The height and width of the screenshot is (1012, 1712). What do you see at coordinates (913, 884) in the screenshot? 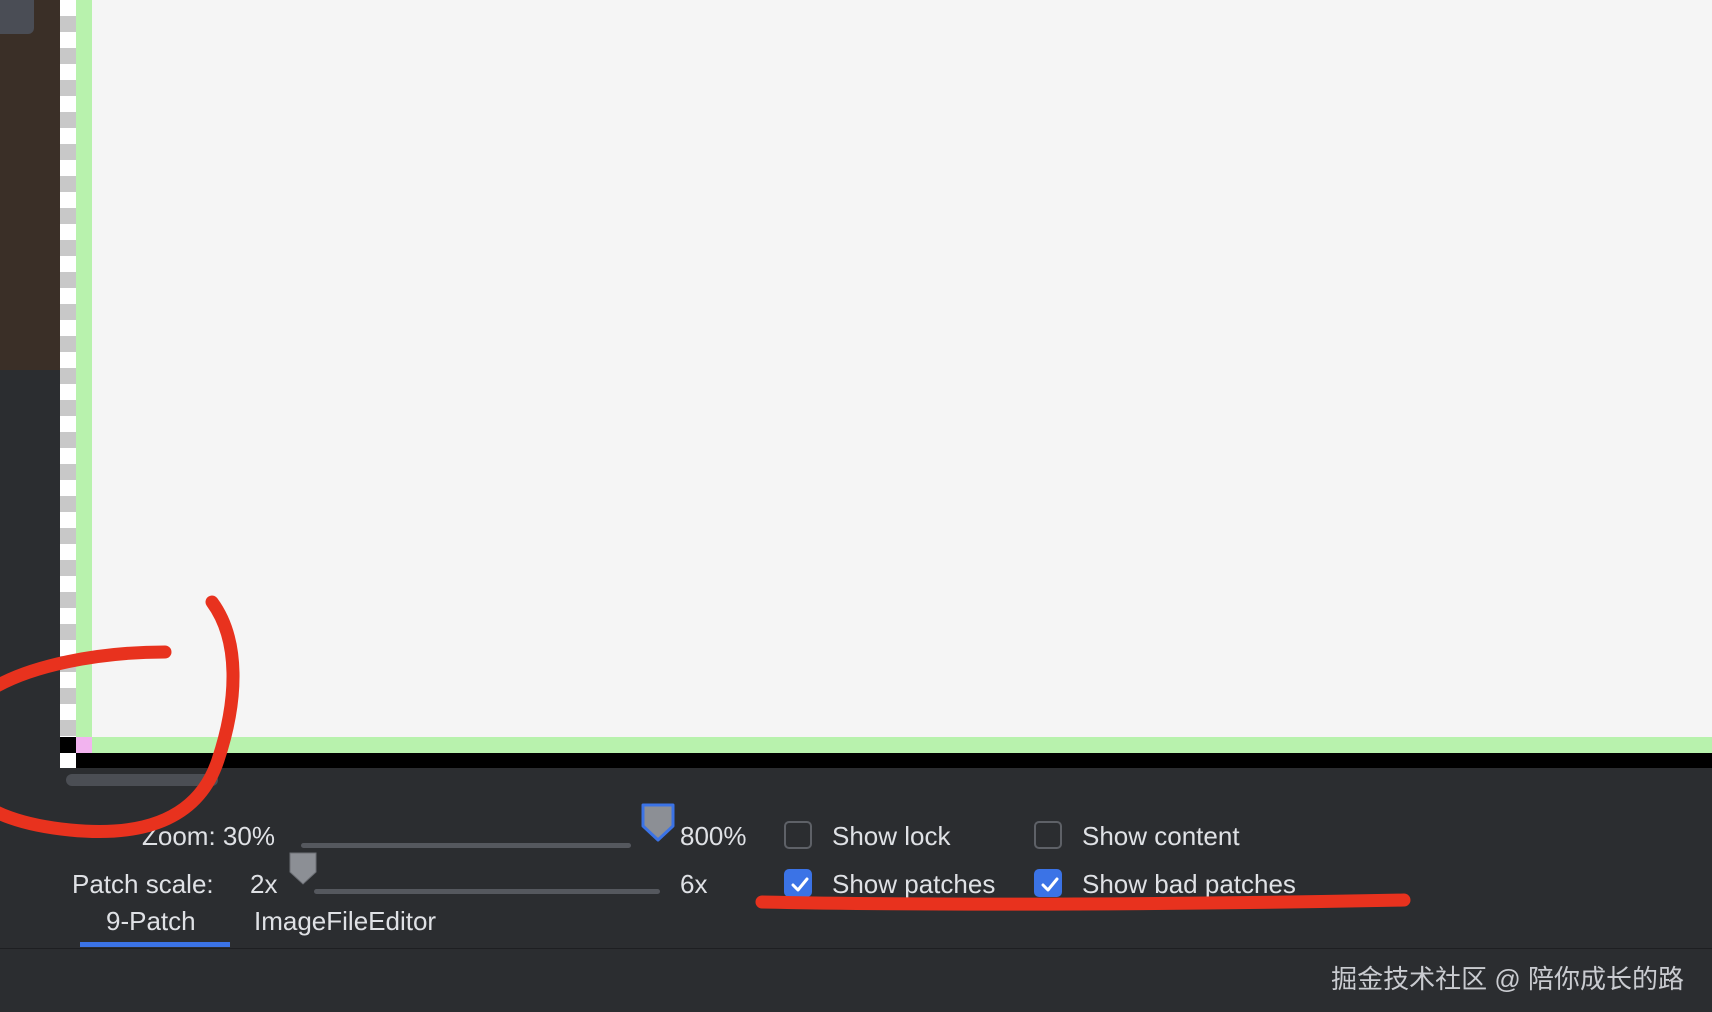
I see `show-patches-label: Show patches` at bounding box center [913, 884].